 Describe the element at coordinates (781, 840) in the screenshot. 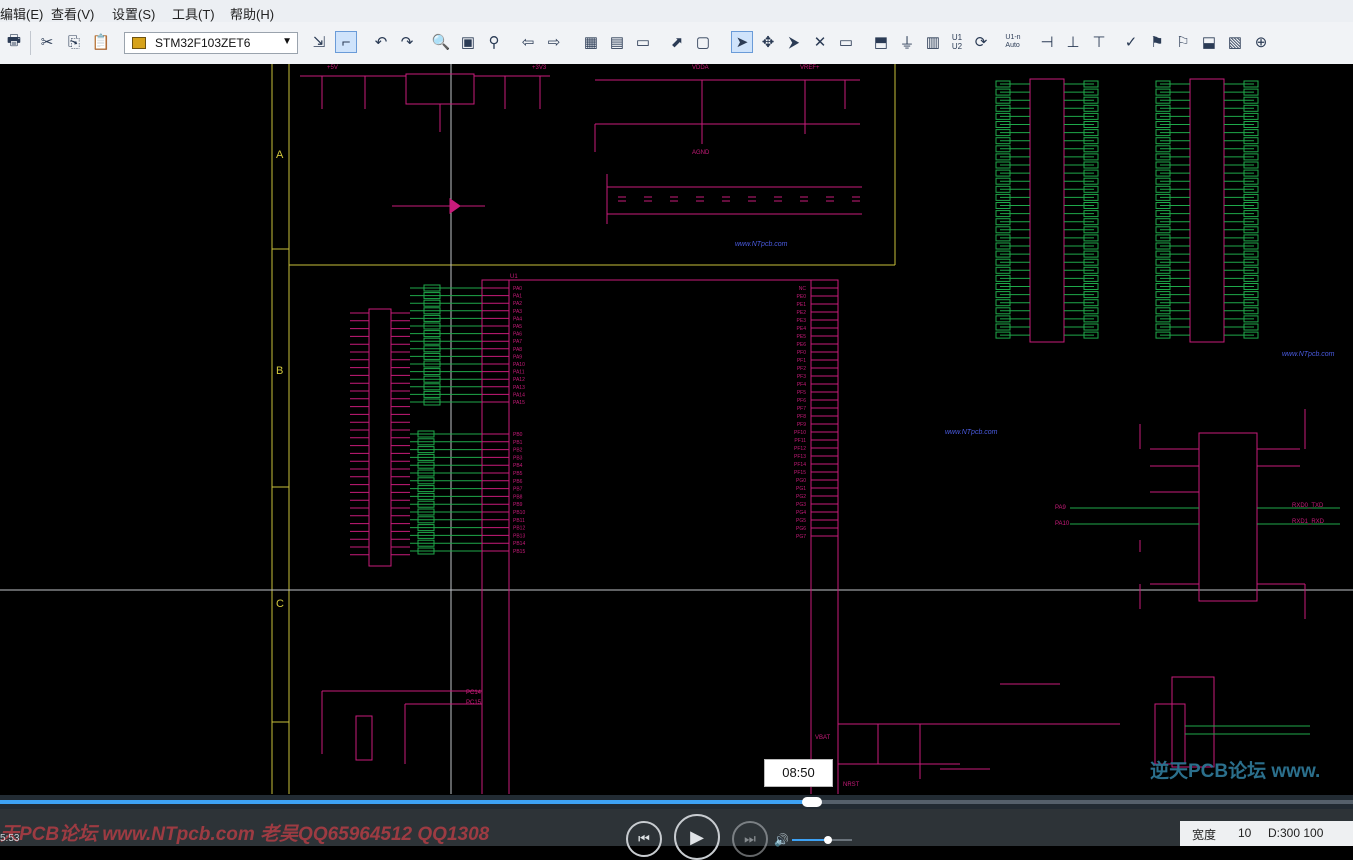

I see `volume-icon: 🔊` at that location.